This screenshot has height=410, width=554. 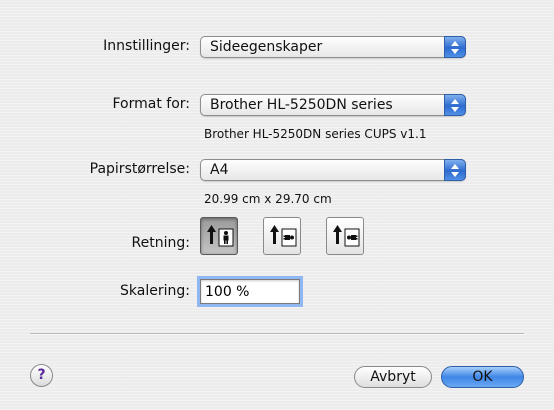 What do you see at coordinates (333, 170) in the screenshot?
I see `paper-size-popup: A4` at bounding box center [333, 170].